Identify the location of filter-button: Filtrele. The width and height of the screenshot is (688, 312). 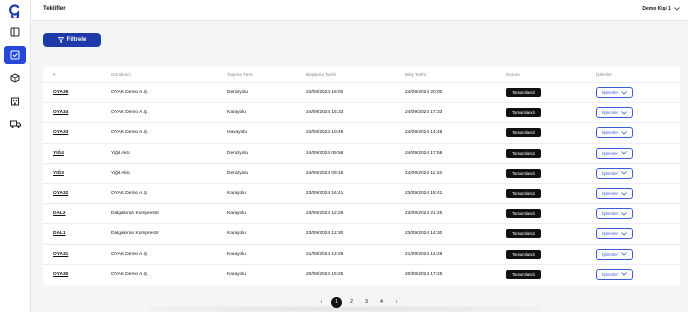
(72, 40).